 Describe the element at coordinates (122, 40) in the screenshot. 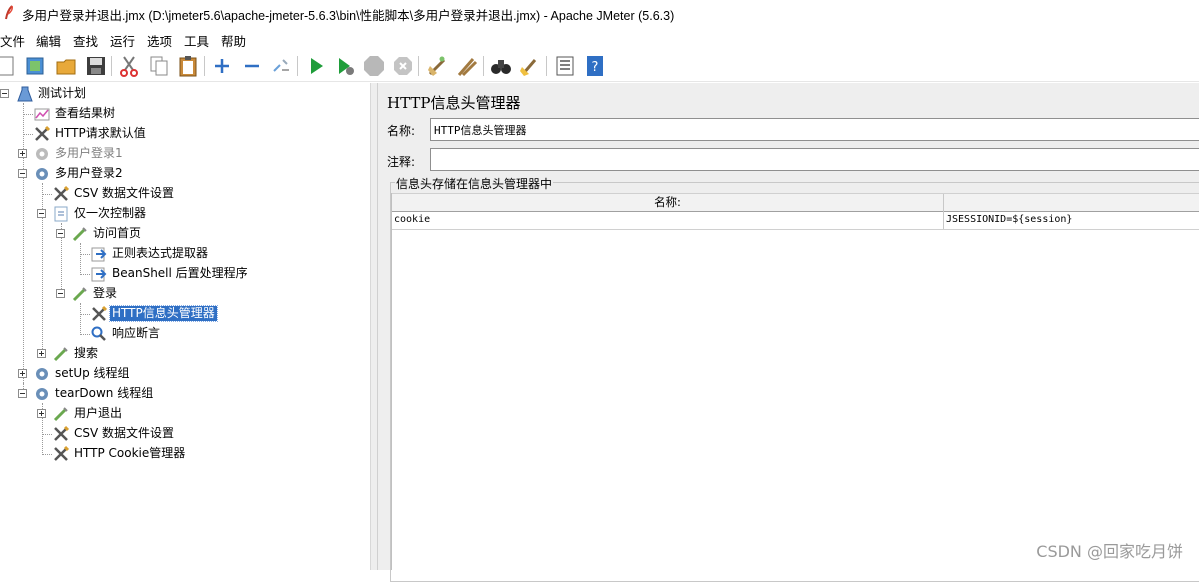

I see `menu-run: 运行` at that location.